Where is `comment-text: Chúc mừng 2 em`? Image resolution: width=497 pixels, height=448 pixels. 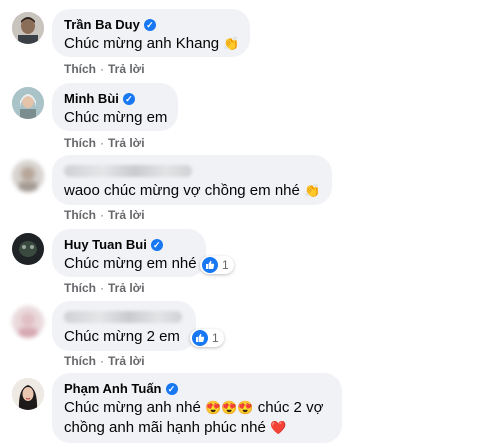
comment-text: Chúc mừng 2 em is located at coordinates (122, 336).